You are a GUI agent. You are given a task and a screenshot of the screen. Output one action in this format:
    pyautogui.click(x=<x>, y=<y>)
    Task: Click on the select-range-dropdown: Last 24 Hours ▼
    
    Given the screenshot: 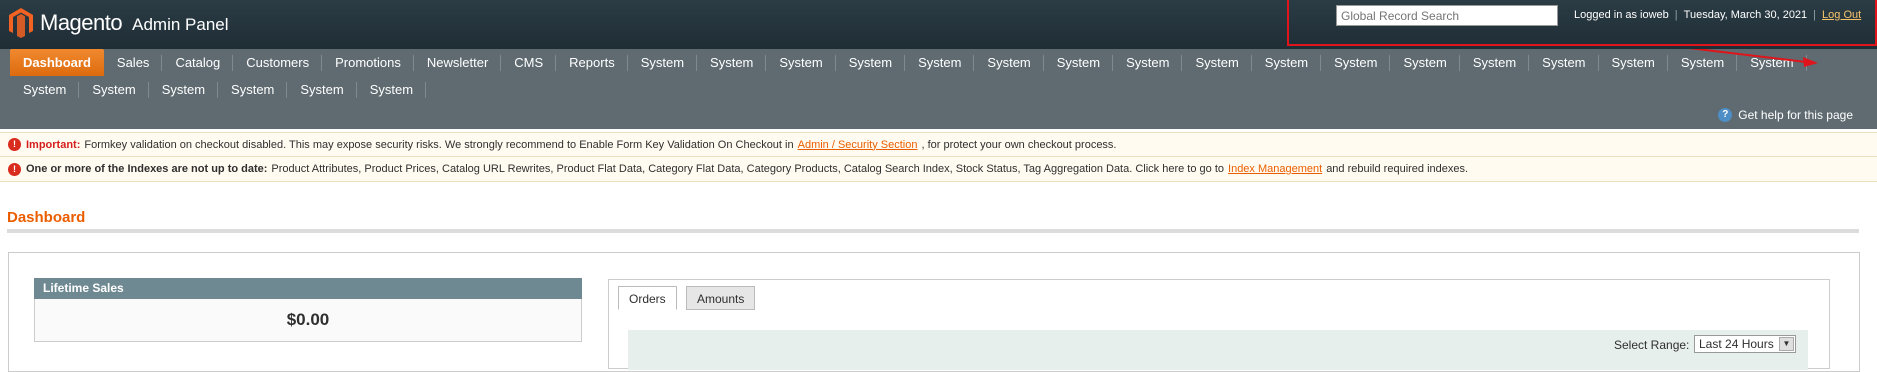 What is the action you would take?
    pyautogui.click(x=1745, y=344)
    